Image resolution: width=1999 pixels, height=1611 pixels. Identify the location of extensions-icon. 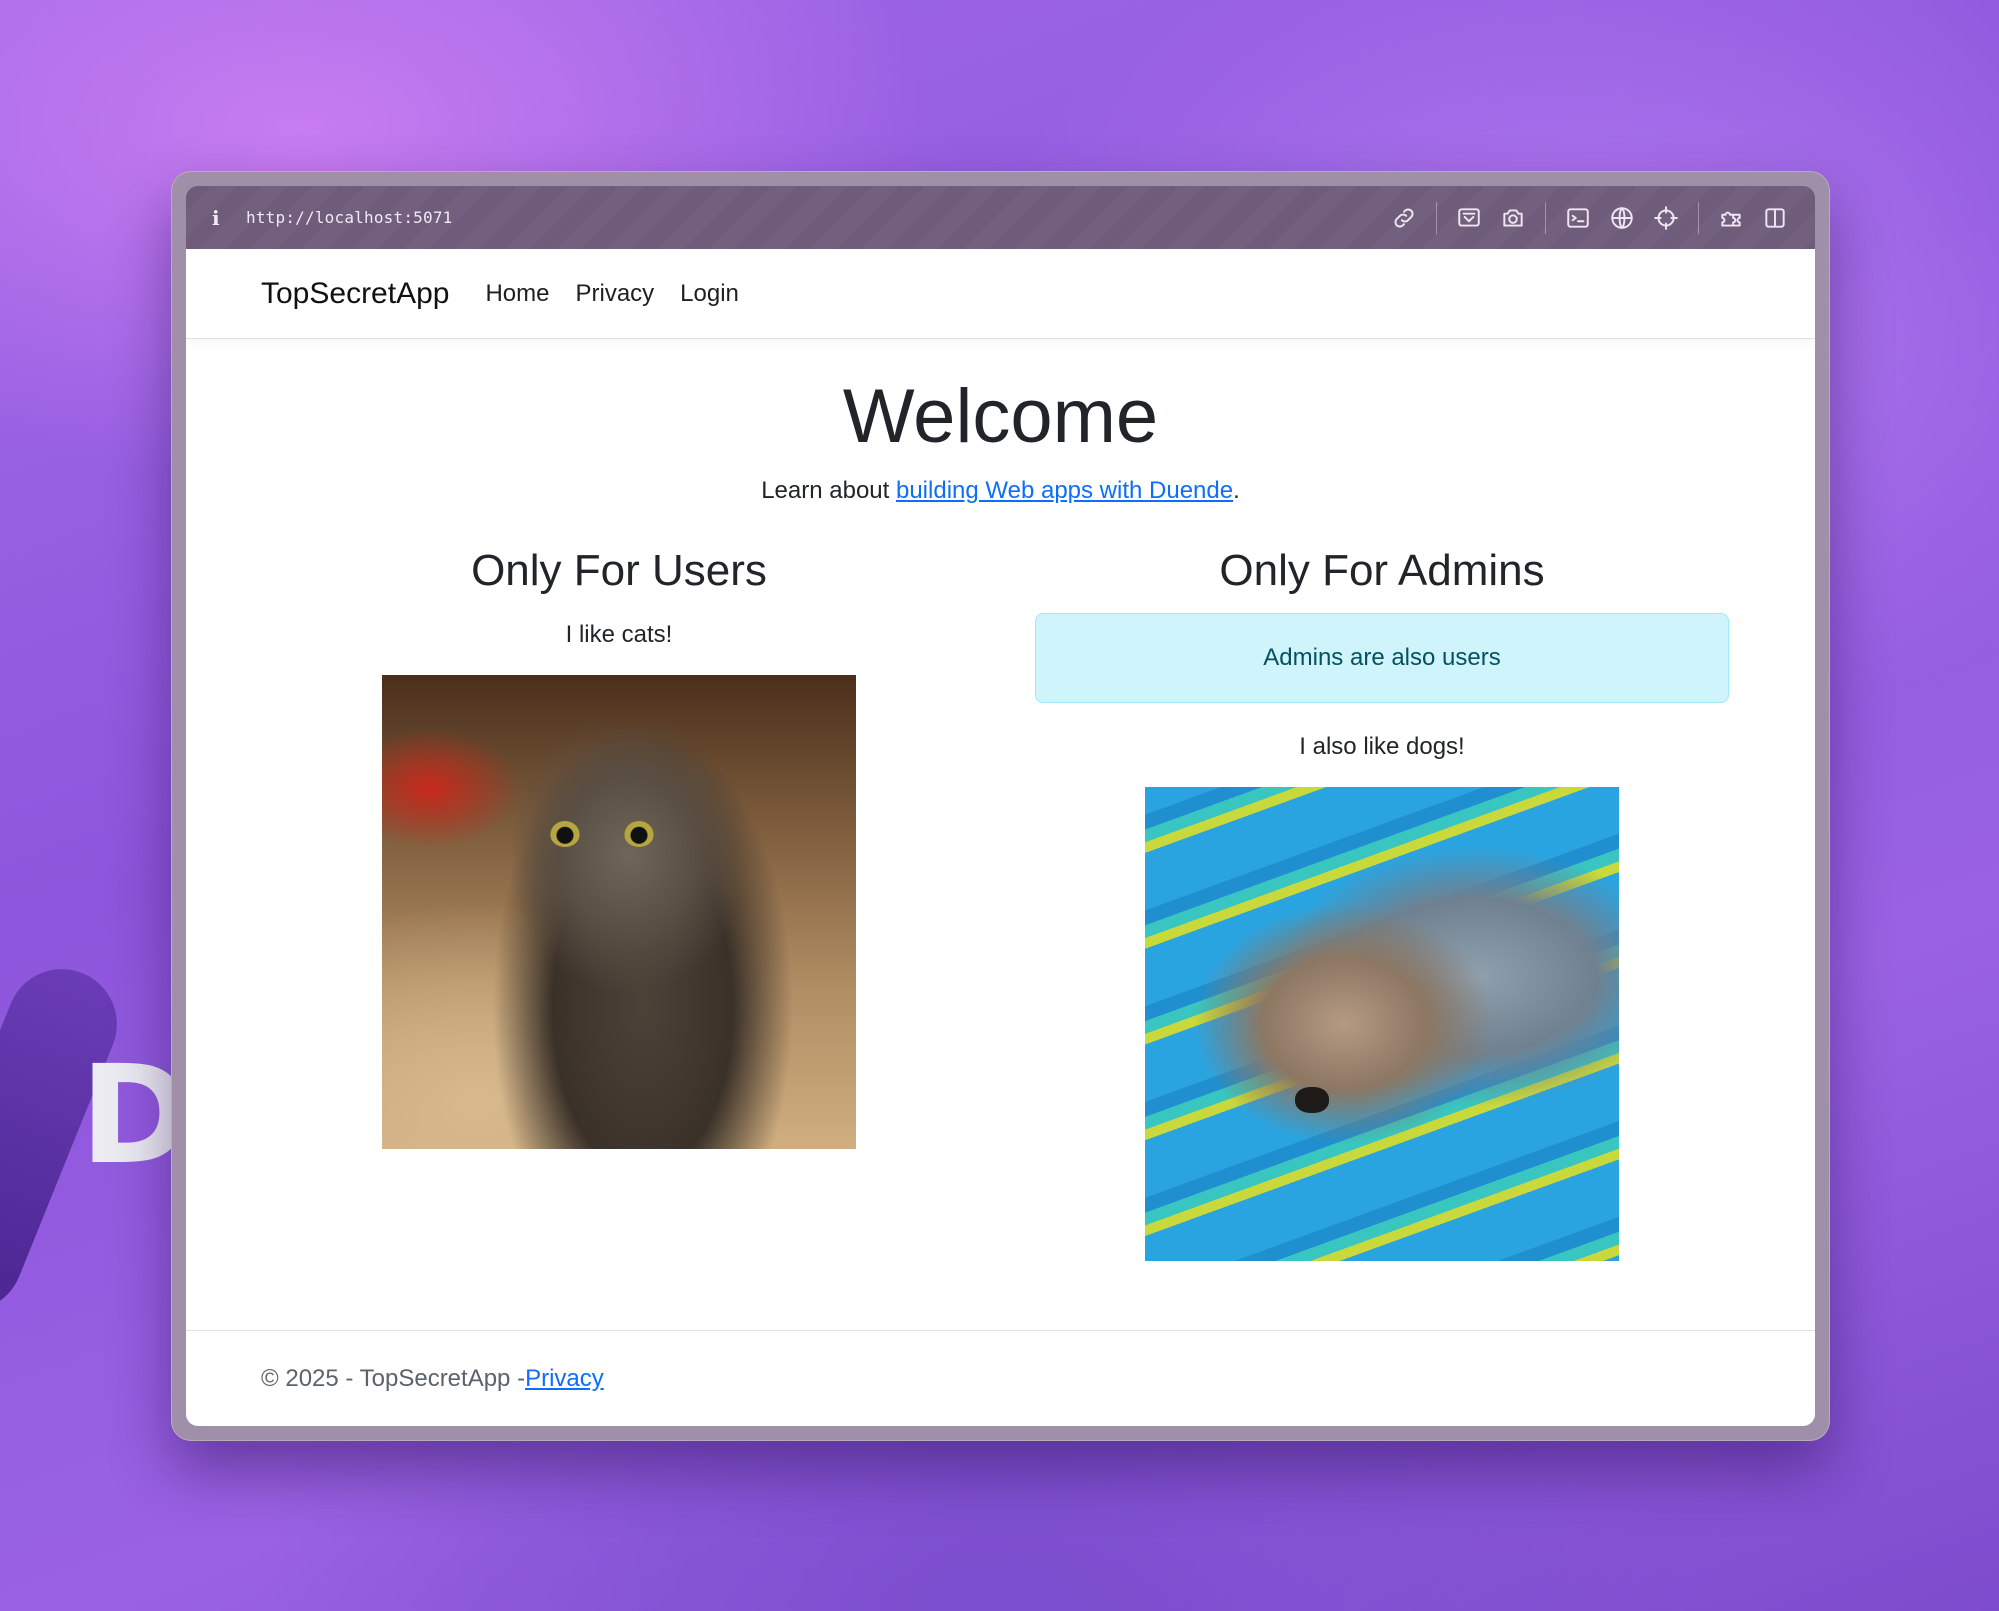
(1731, 218).